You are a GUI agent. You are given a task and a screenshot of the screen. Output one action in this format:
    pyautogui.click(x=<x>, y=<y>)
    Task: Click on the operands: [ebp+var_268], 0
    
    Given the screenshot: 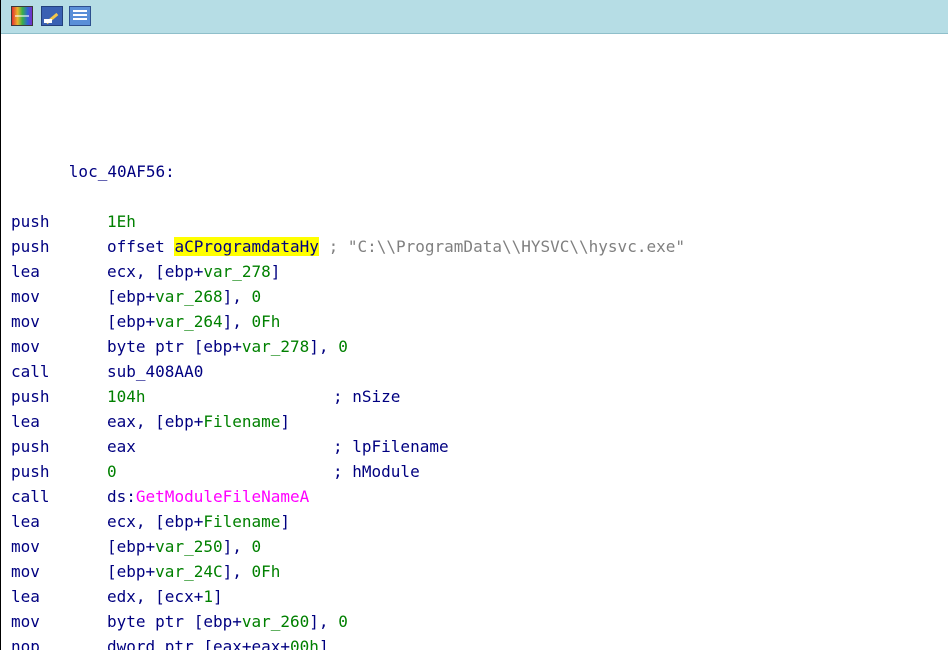 What is the action you would take?
    pyautogui.click(x=184, y=296)
    